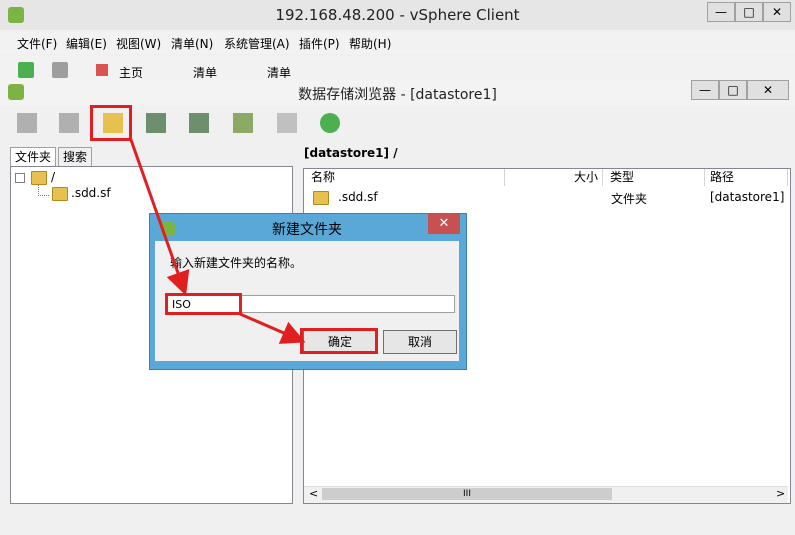  What do you see at coordinates (217, 240) in the screenshot?
I see `annotation-arrows` at bounding box center [217, 240].